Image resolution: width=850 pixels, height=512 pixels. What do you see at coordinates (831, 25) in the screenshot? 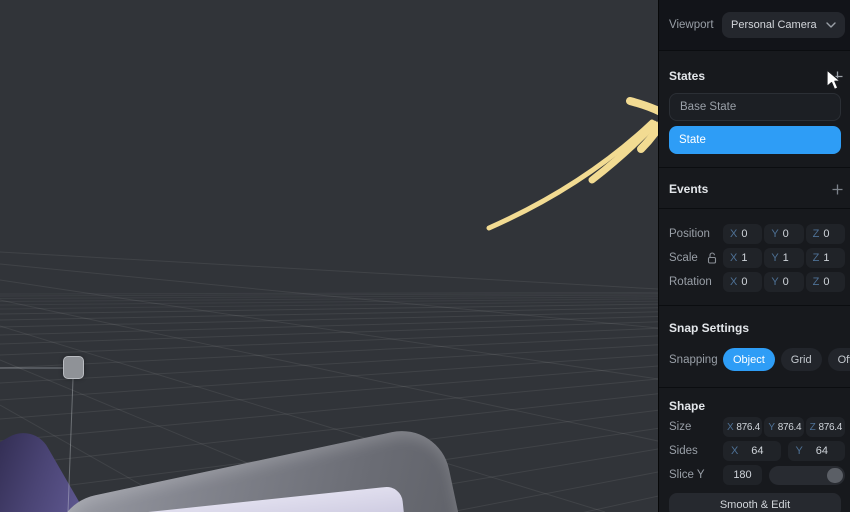
I see `chevron-down-icon` at bounding box center [831, 25].